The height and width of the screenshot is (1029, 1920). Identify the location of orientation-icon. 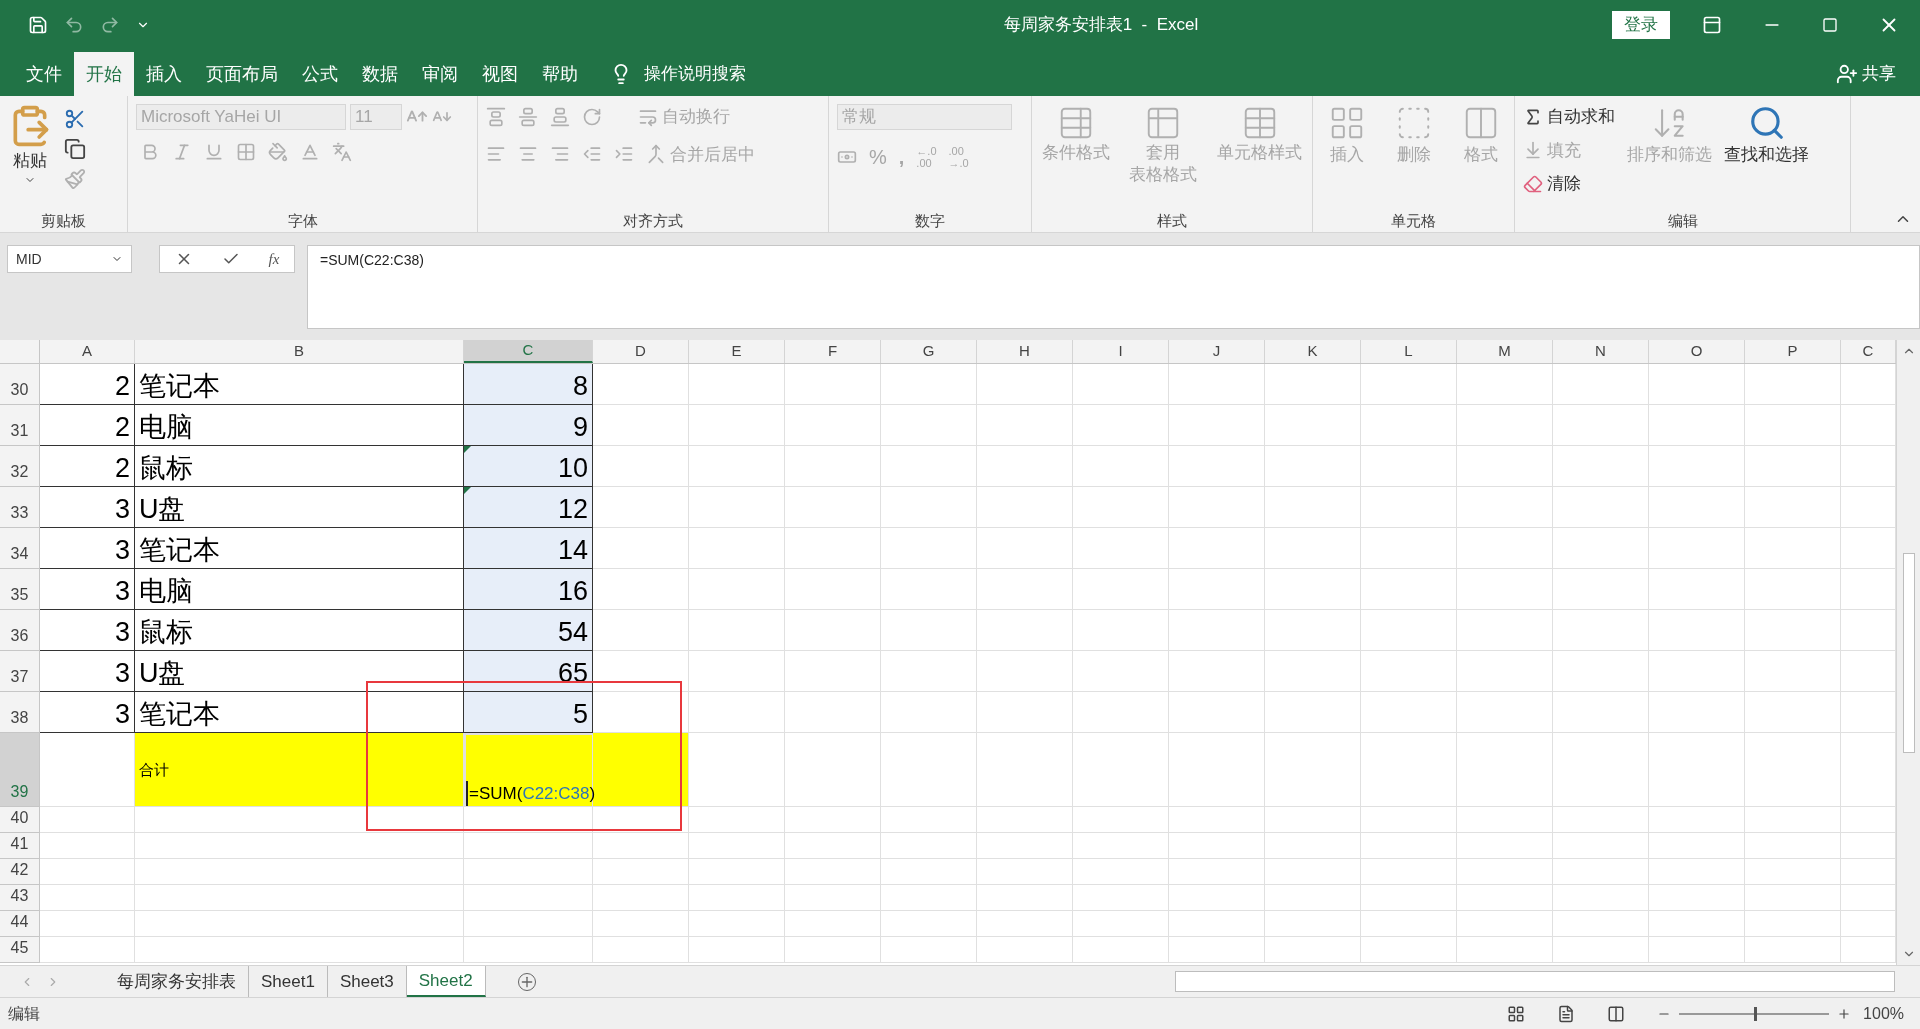
(592, 116).